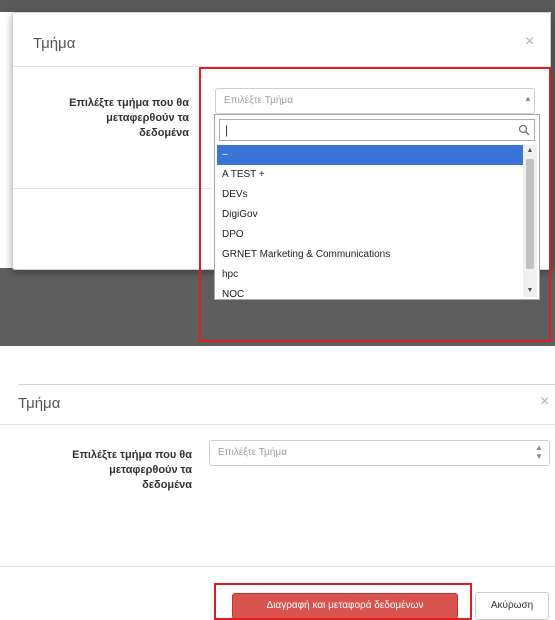  I want to click on dropdown-option: hpc, so click(370, 275).